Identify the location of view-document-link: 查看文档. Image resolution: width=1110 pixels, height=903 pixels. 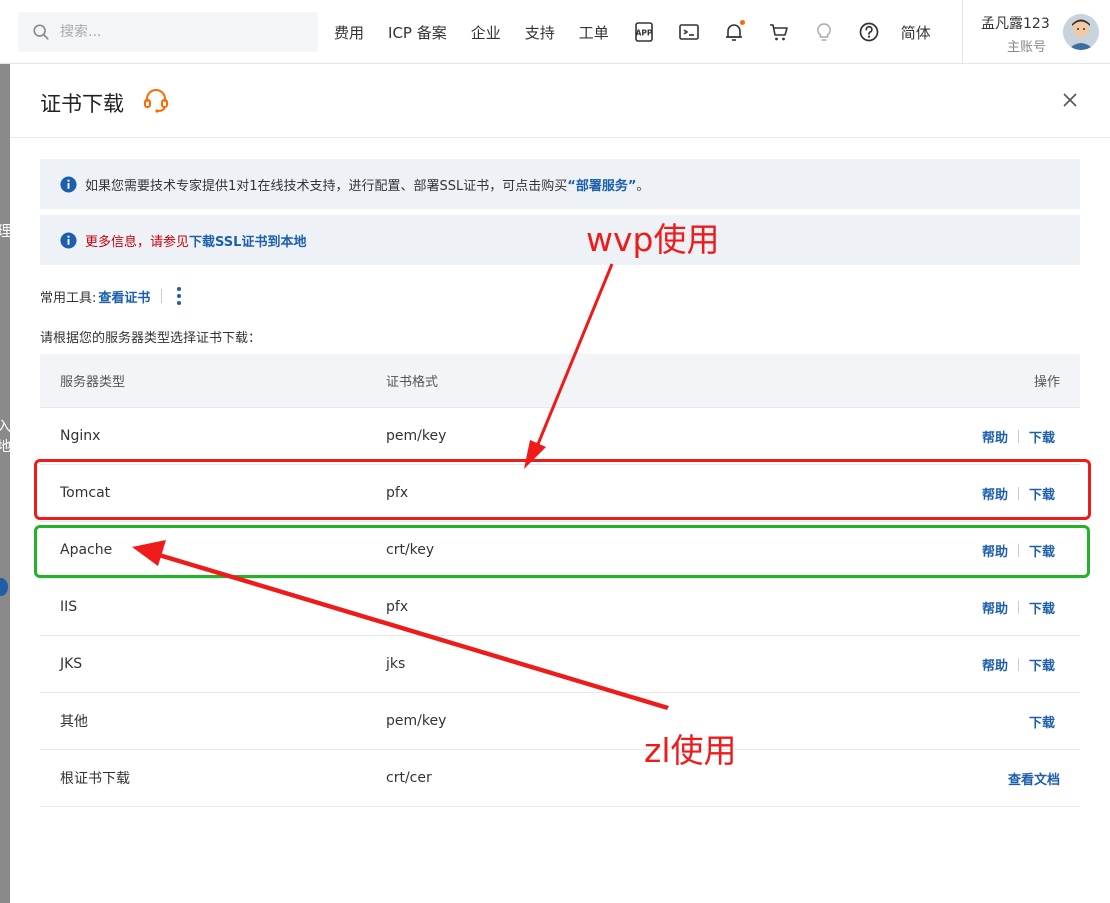
(1034, 778).